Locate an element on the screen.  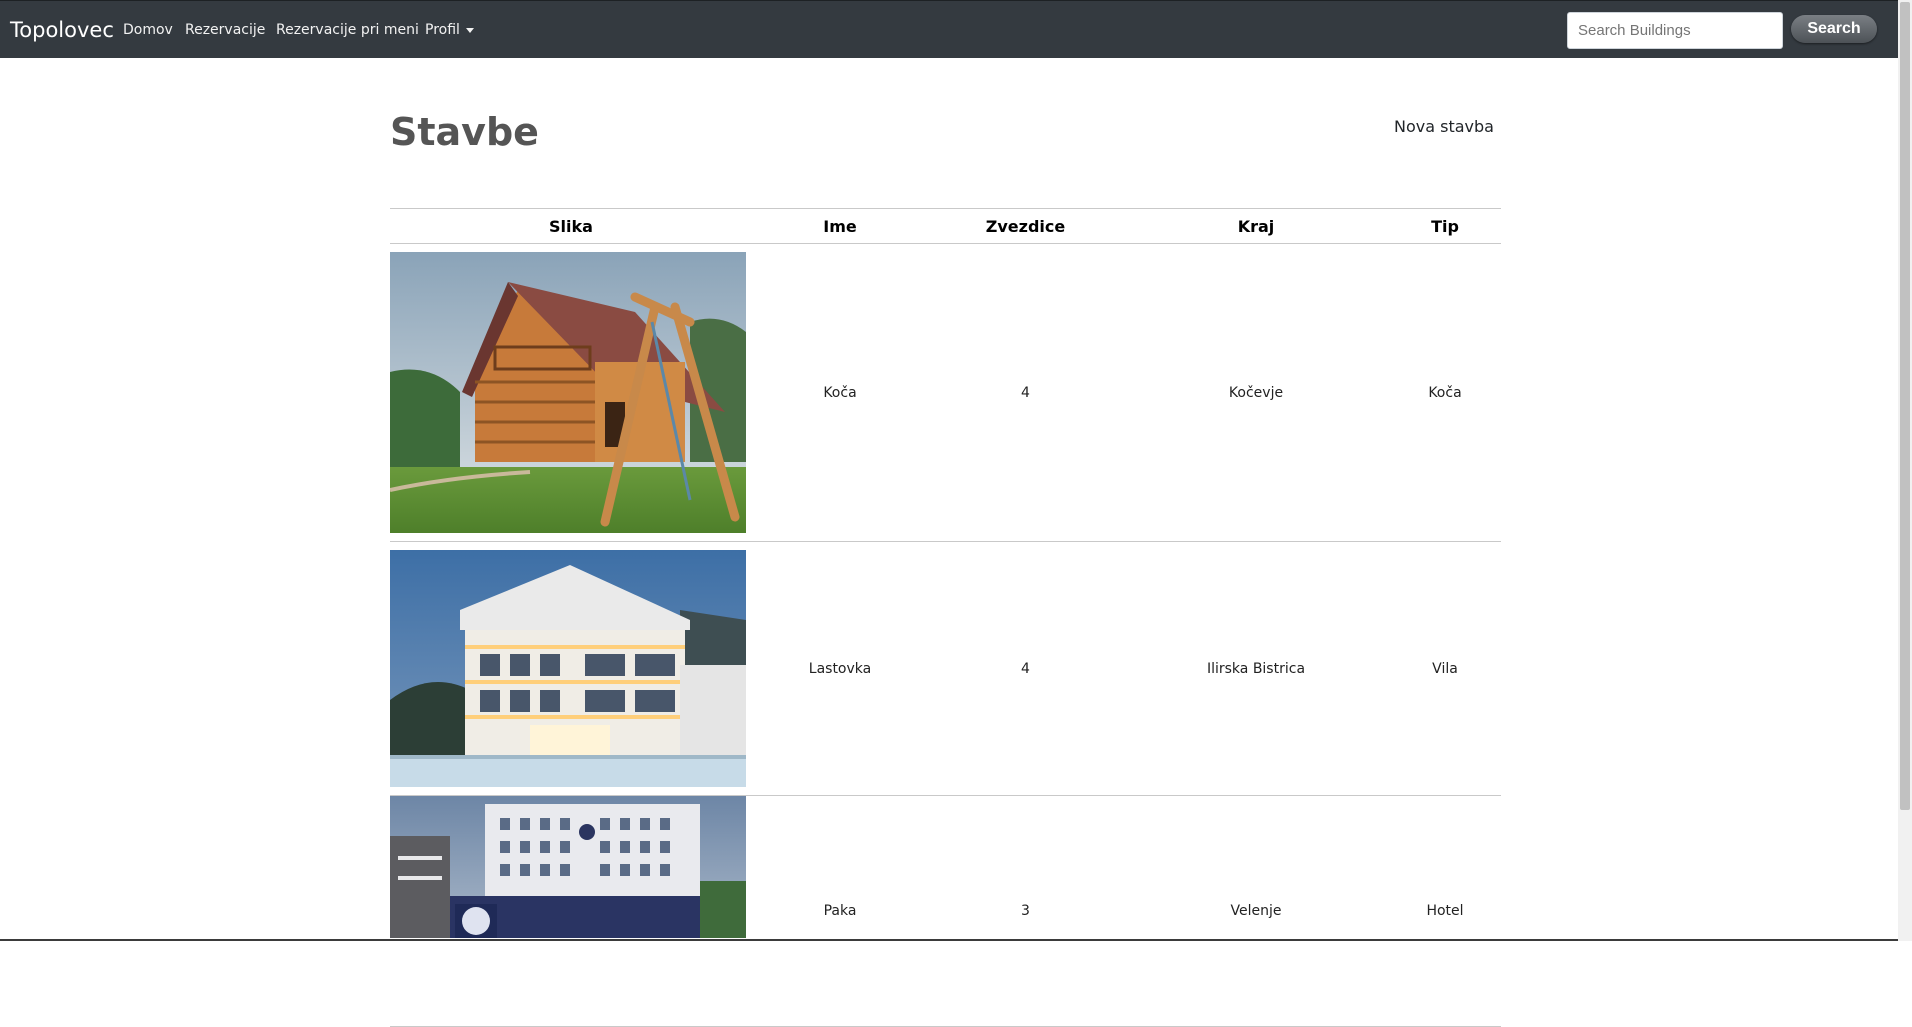
new-building-link: Nova stavba is located at coordinates (1444, 126).